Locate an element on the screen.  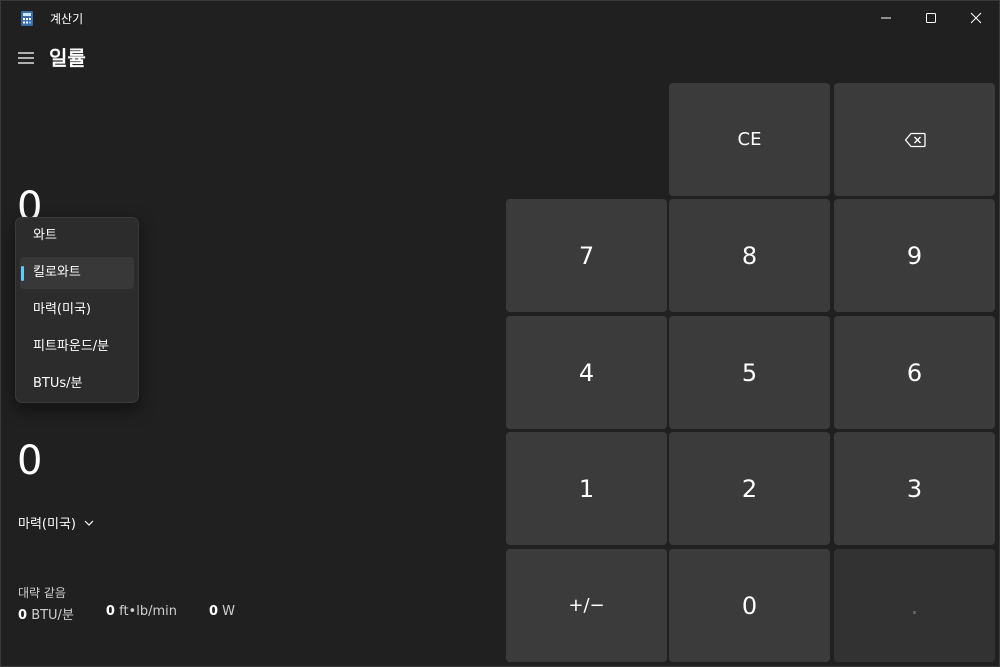
unit-option-ftlb-per-min: 피트파운드/분 is located at coordinates (77, 347).